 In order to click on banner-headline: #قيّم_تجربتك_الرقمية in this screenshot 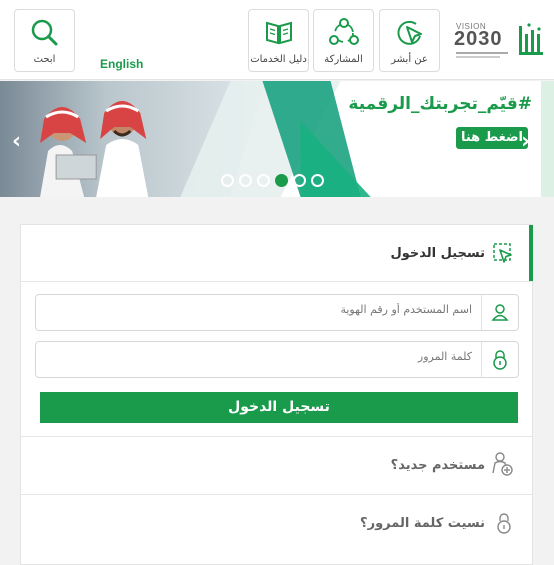, I will do `click(440, 104)`.